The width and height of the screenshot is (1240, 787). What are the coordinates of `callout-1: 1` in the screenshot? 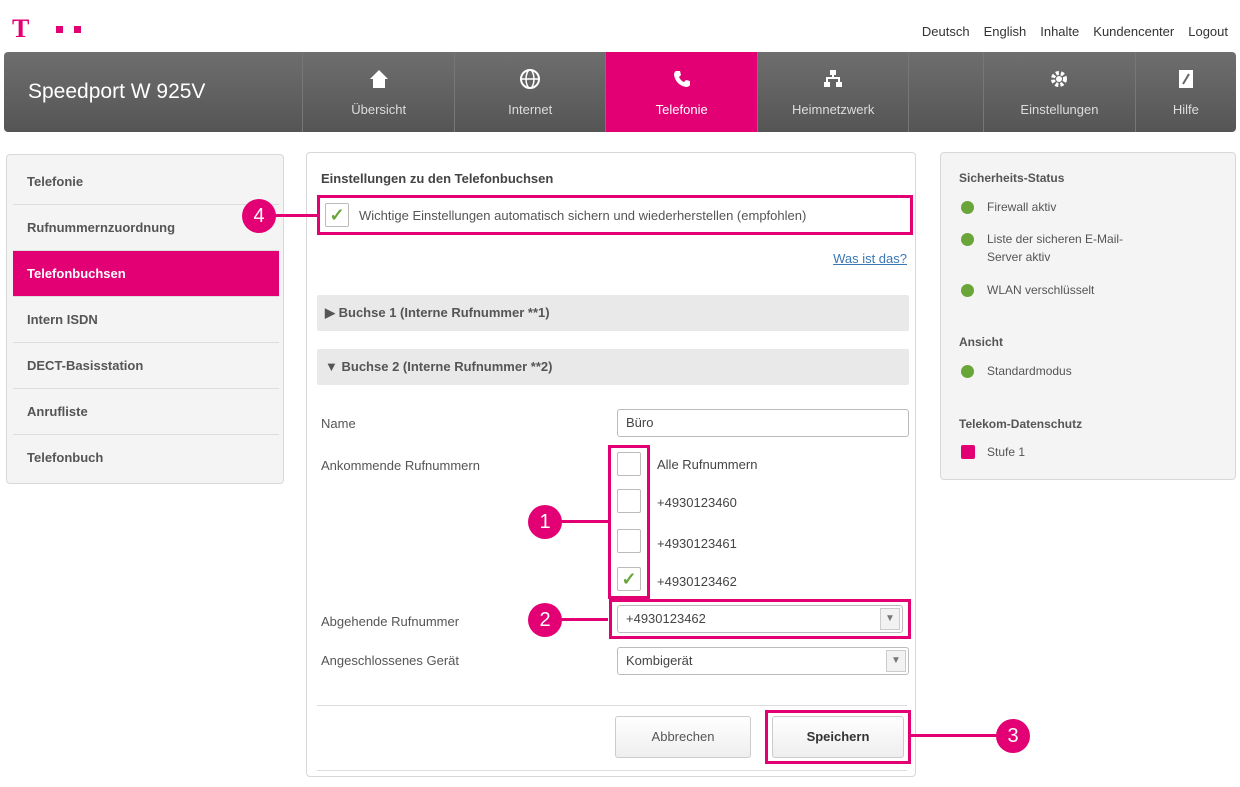 It's located at (545, 522).